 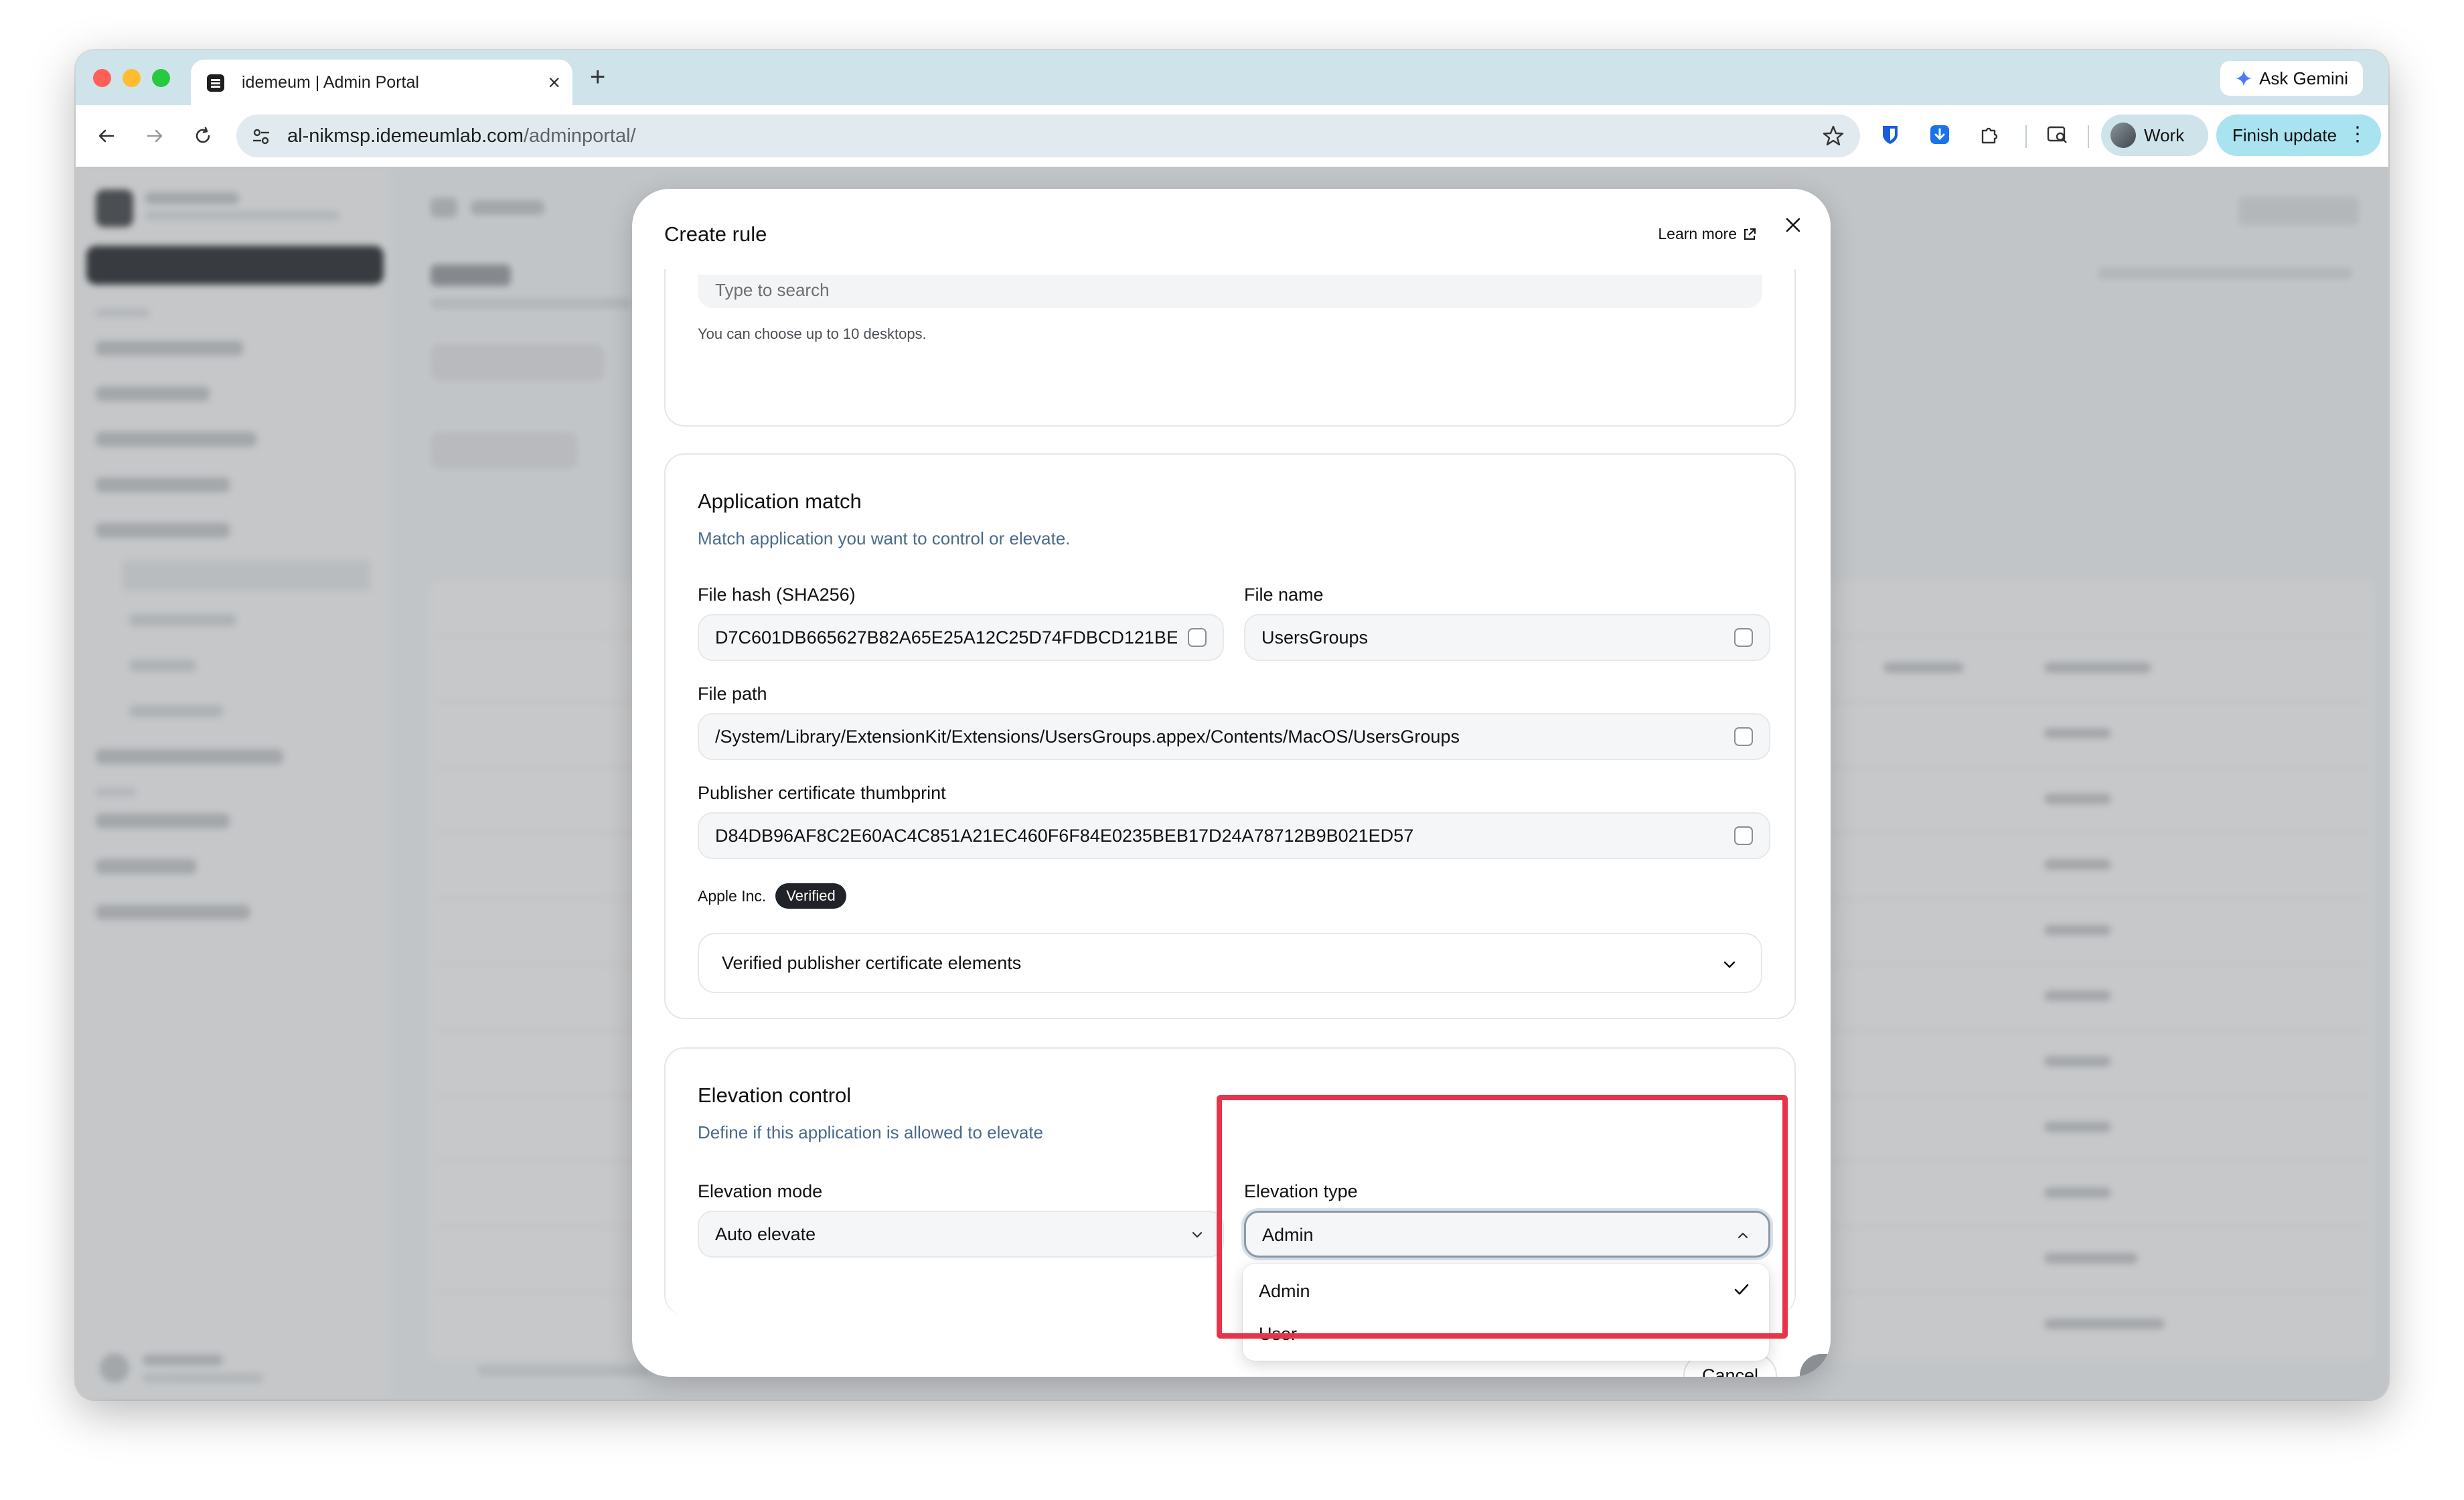 What do you see at coordinates (822, 793) in the screenshot?
I see `thumbprint-label: Publisher certificate thumbprint` at bounding box center [822, 793].